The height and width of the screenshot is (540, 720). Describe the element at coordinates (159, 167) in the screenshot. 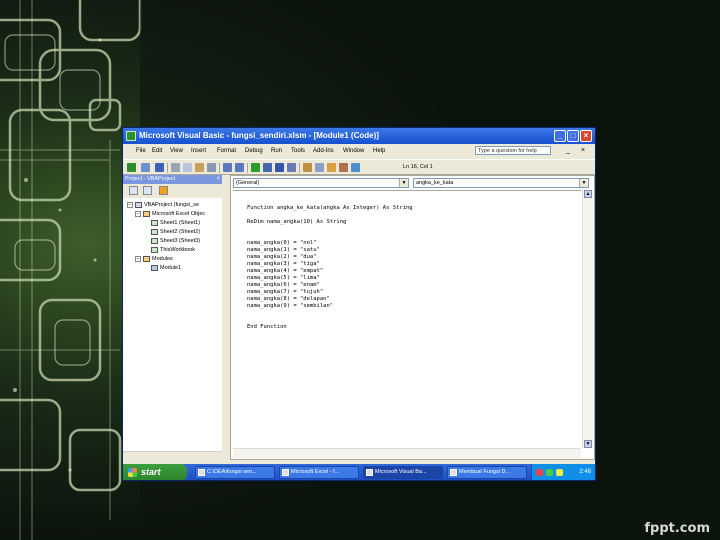

I see `save-icon` at that location.